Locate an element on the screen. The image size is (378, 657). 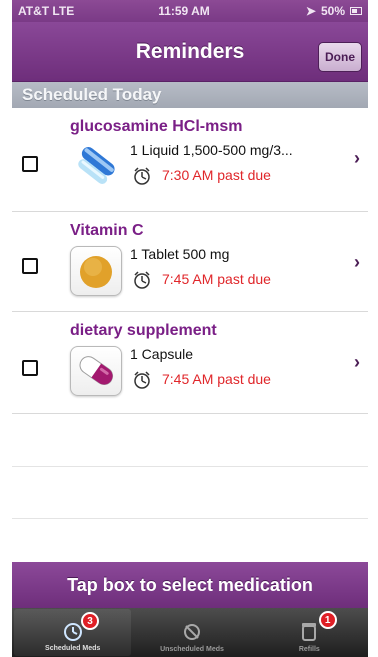
status-time: 11:59 AM is located at coordinates (184, 11).